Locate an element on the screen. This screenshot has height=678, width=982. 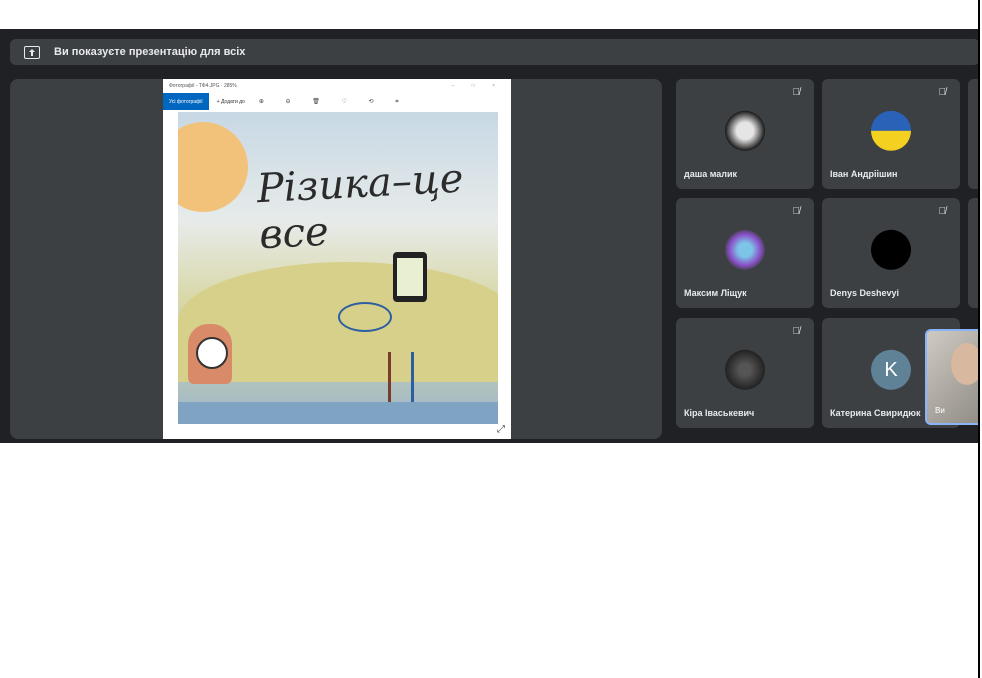
participant-name: даша малик is located at coordinates (711, 174).